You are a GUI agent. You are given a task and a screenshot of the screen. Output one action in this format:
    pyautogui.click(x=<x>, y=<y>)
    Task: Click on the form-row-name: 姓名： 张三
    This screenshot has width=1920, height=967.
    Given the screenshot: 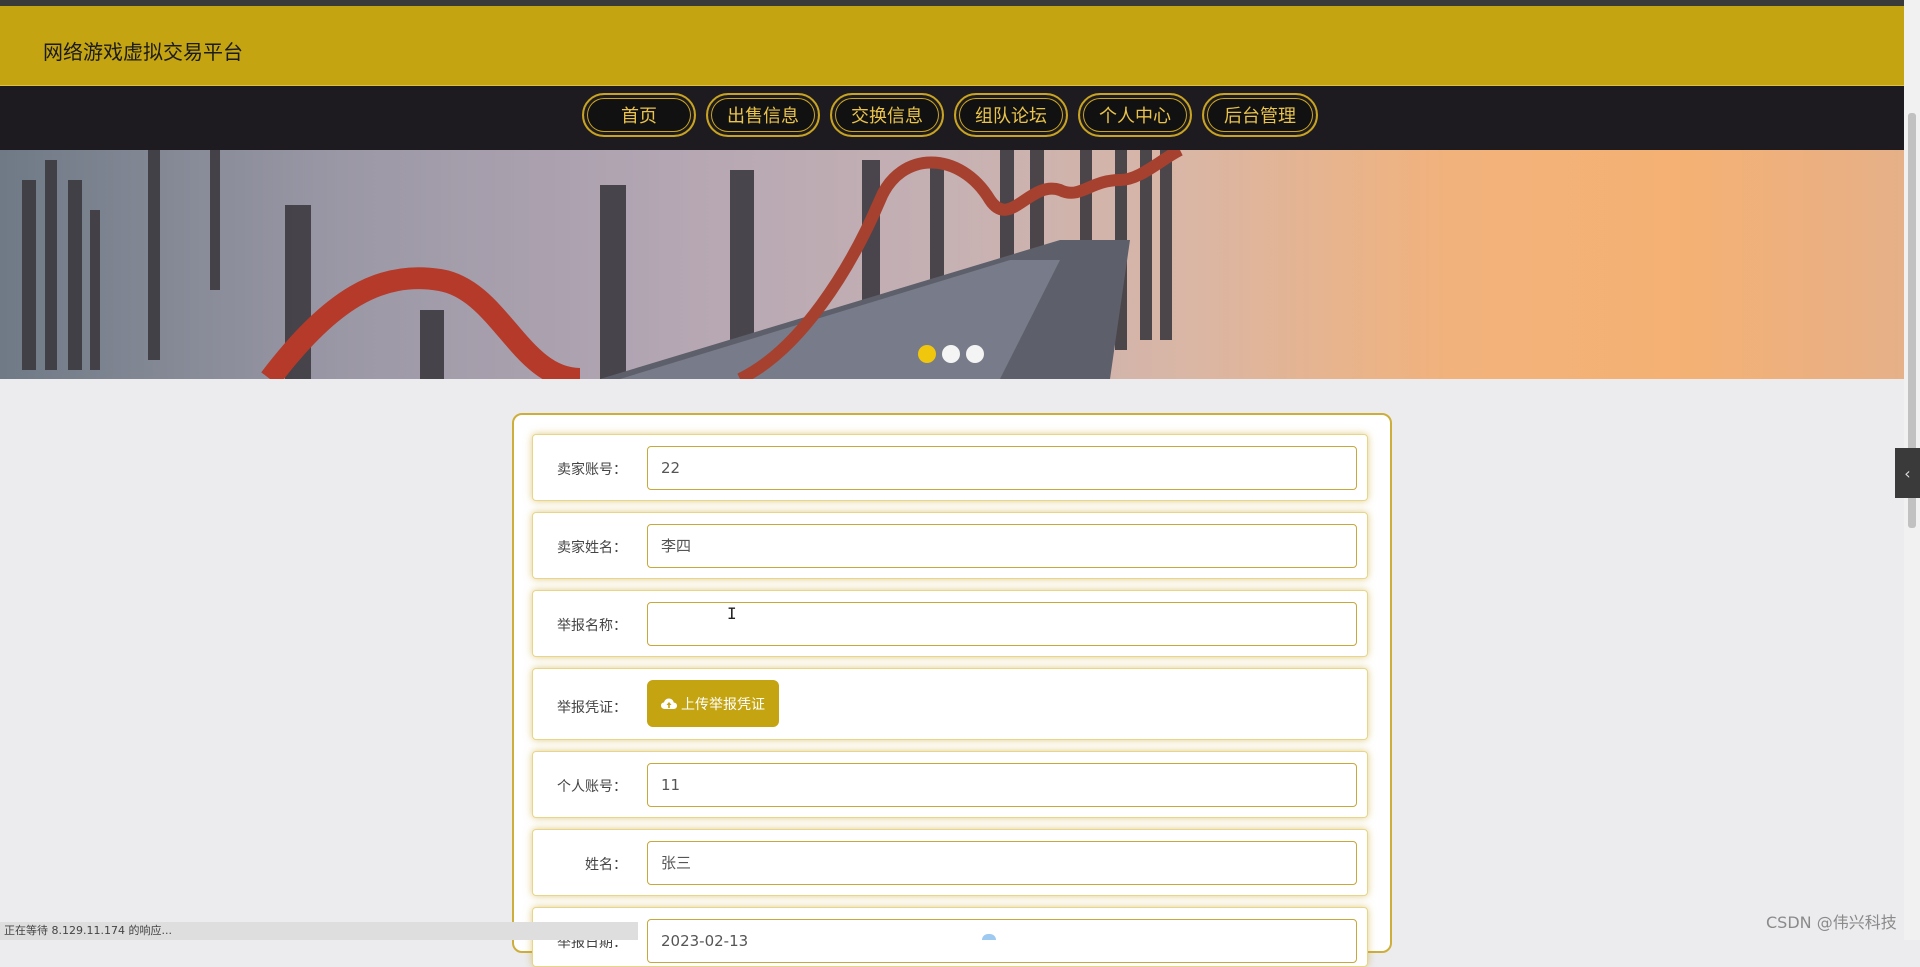 What is the action you would take?
    pyautogui.click(x=950, y=862)
    